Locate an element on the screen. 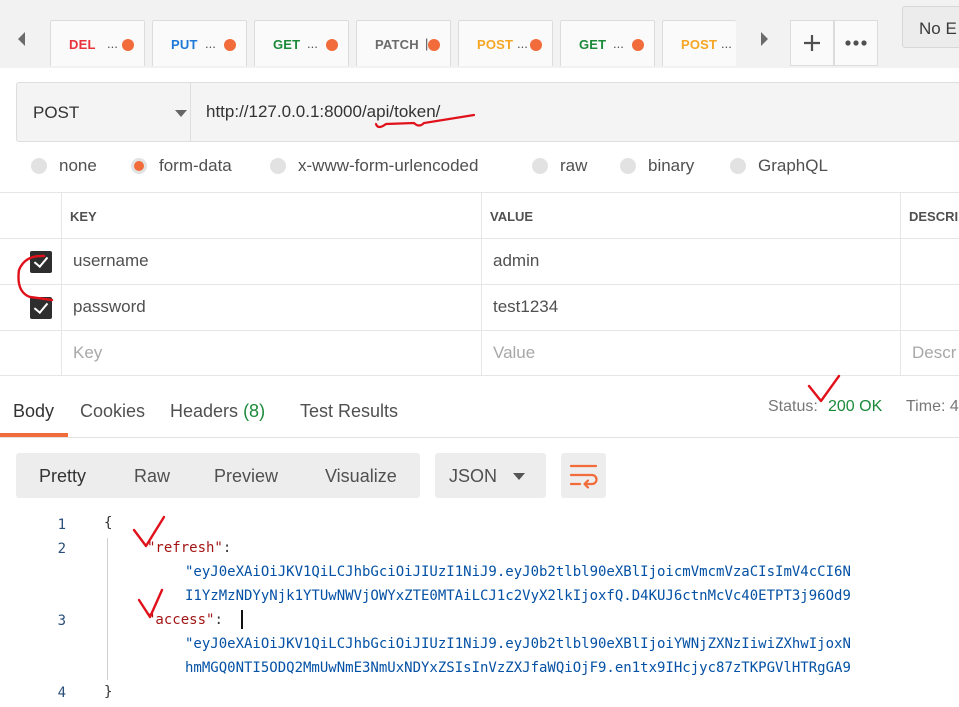  format-pretty: Pretty is located at coordinates (62, 476).